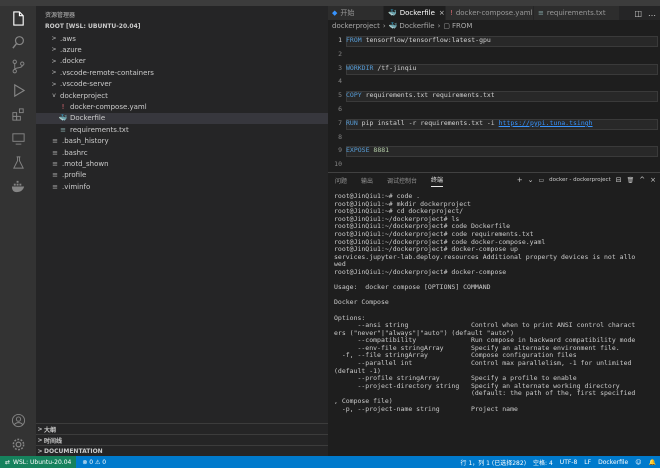  What do you see at coordinates (340, 150) in the screenshot?
I see `line-number: 9` at bounding box center [340, 150].